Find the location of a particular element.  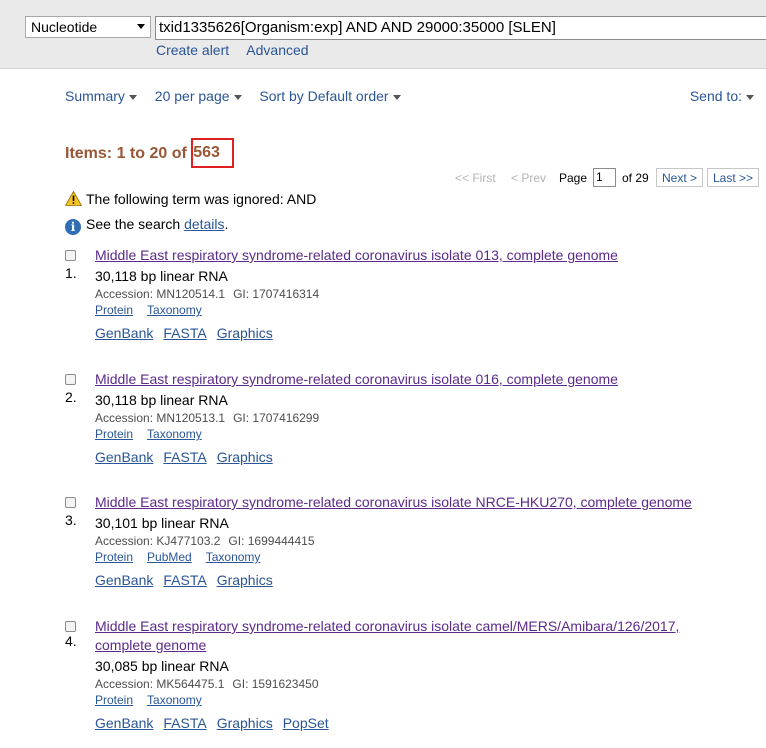

summary-dropdown: Summary is located at coordinates (101, 96).